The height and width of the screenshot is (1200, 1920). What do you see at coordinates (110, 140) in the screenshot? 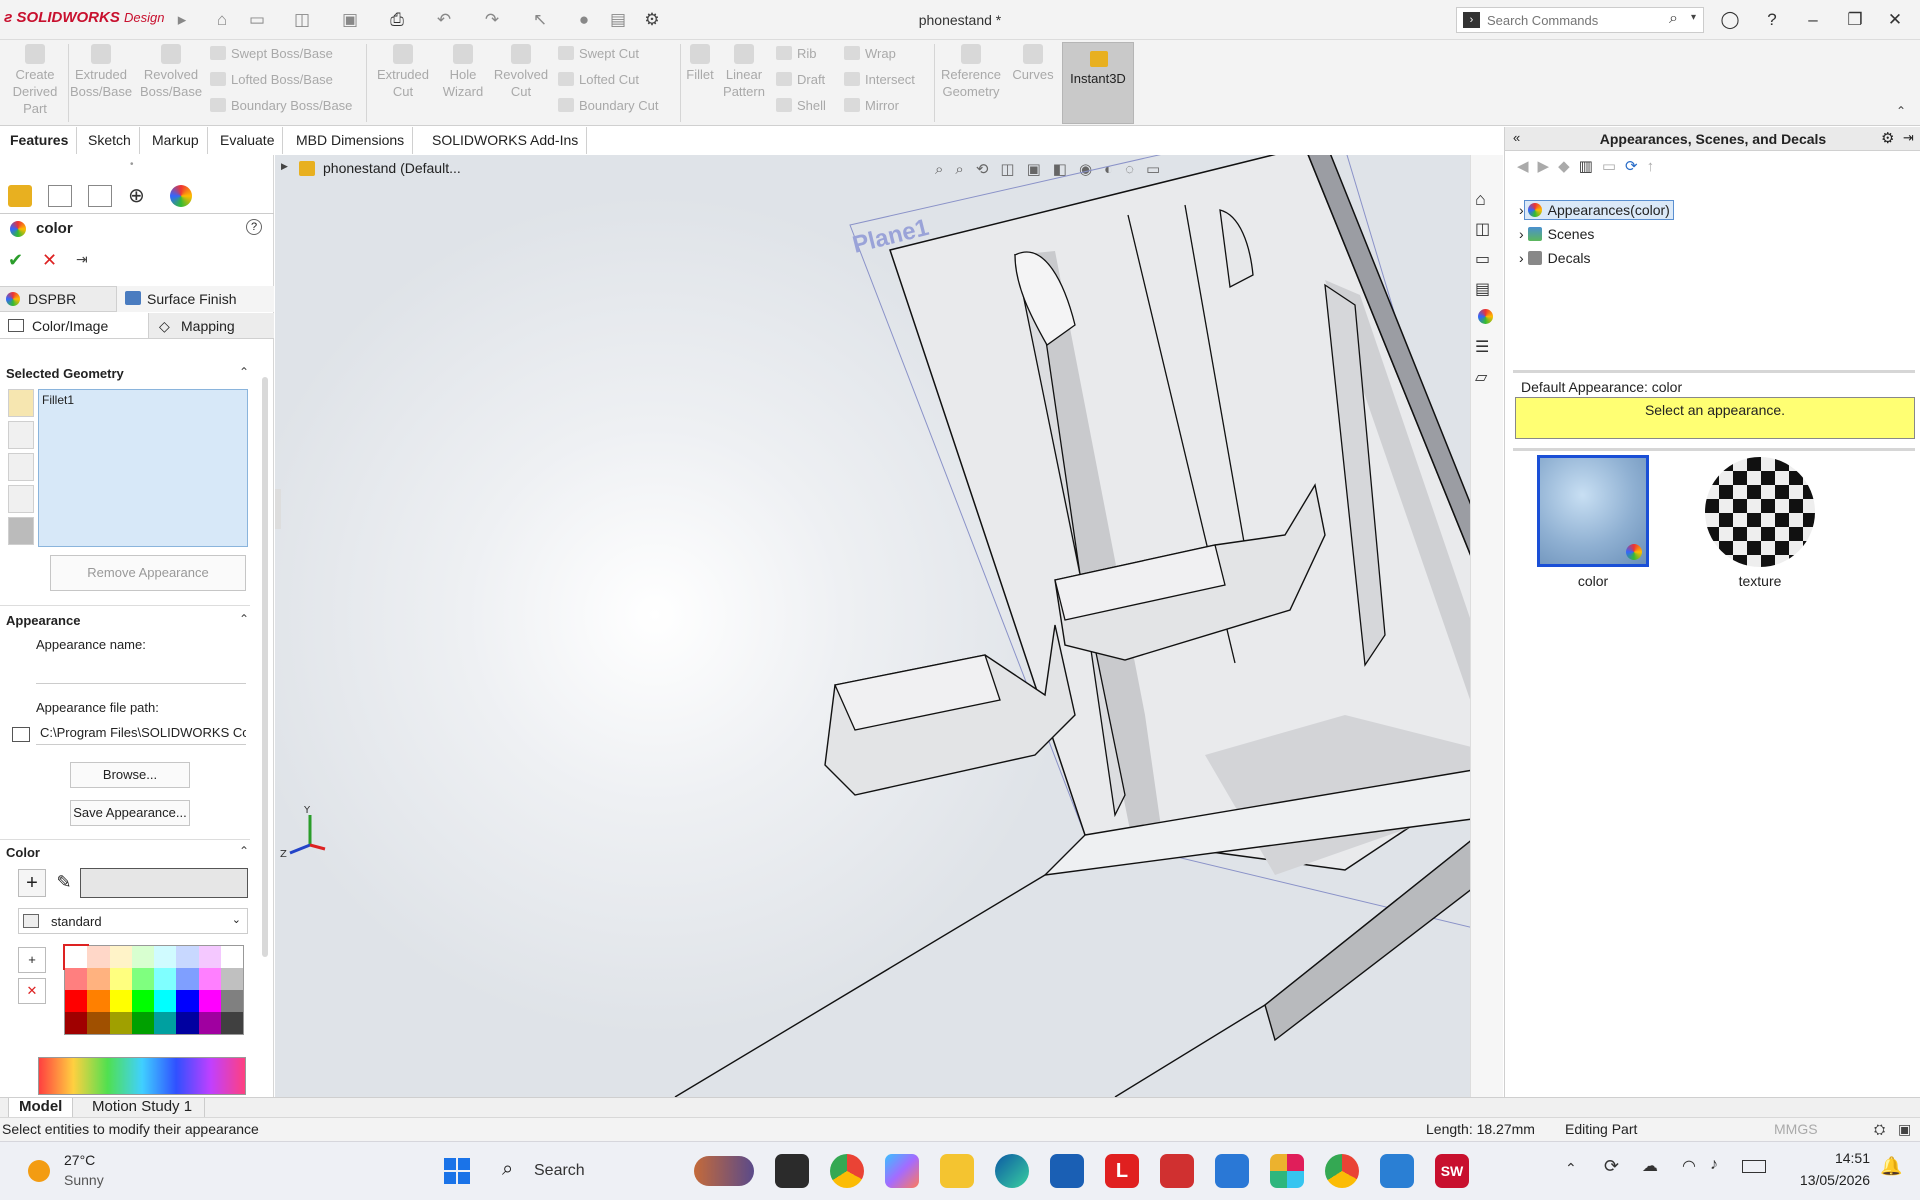
I see `tab-sketch: Sketch` at bounding box center [110, 140].